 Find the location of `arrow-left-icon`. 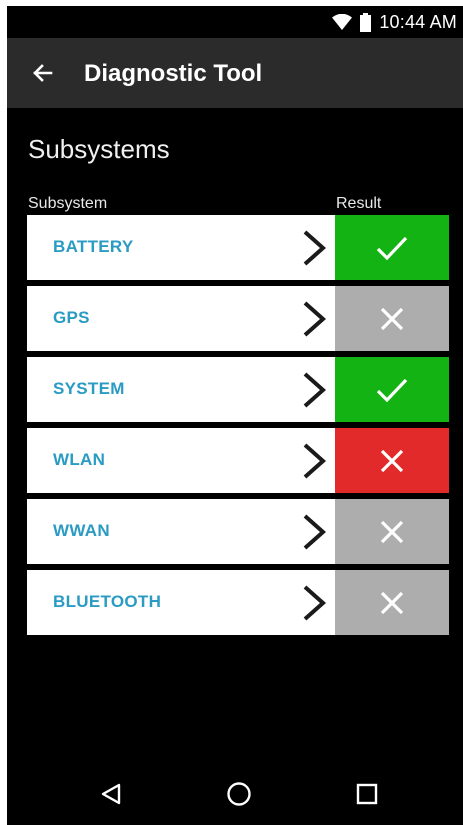

arrow-left-icon is located at coordinates (43, 73).